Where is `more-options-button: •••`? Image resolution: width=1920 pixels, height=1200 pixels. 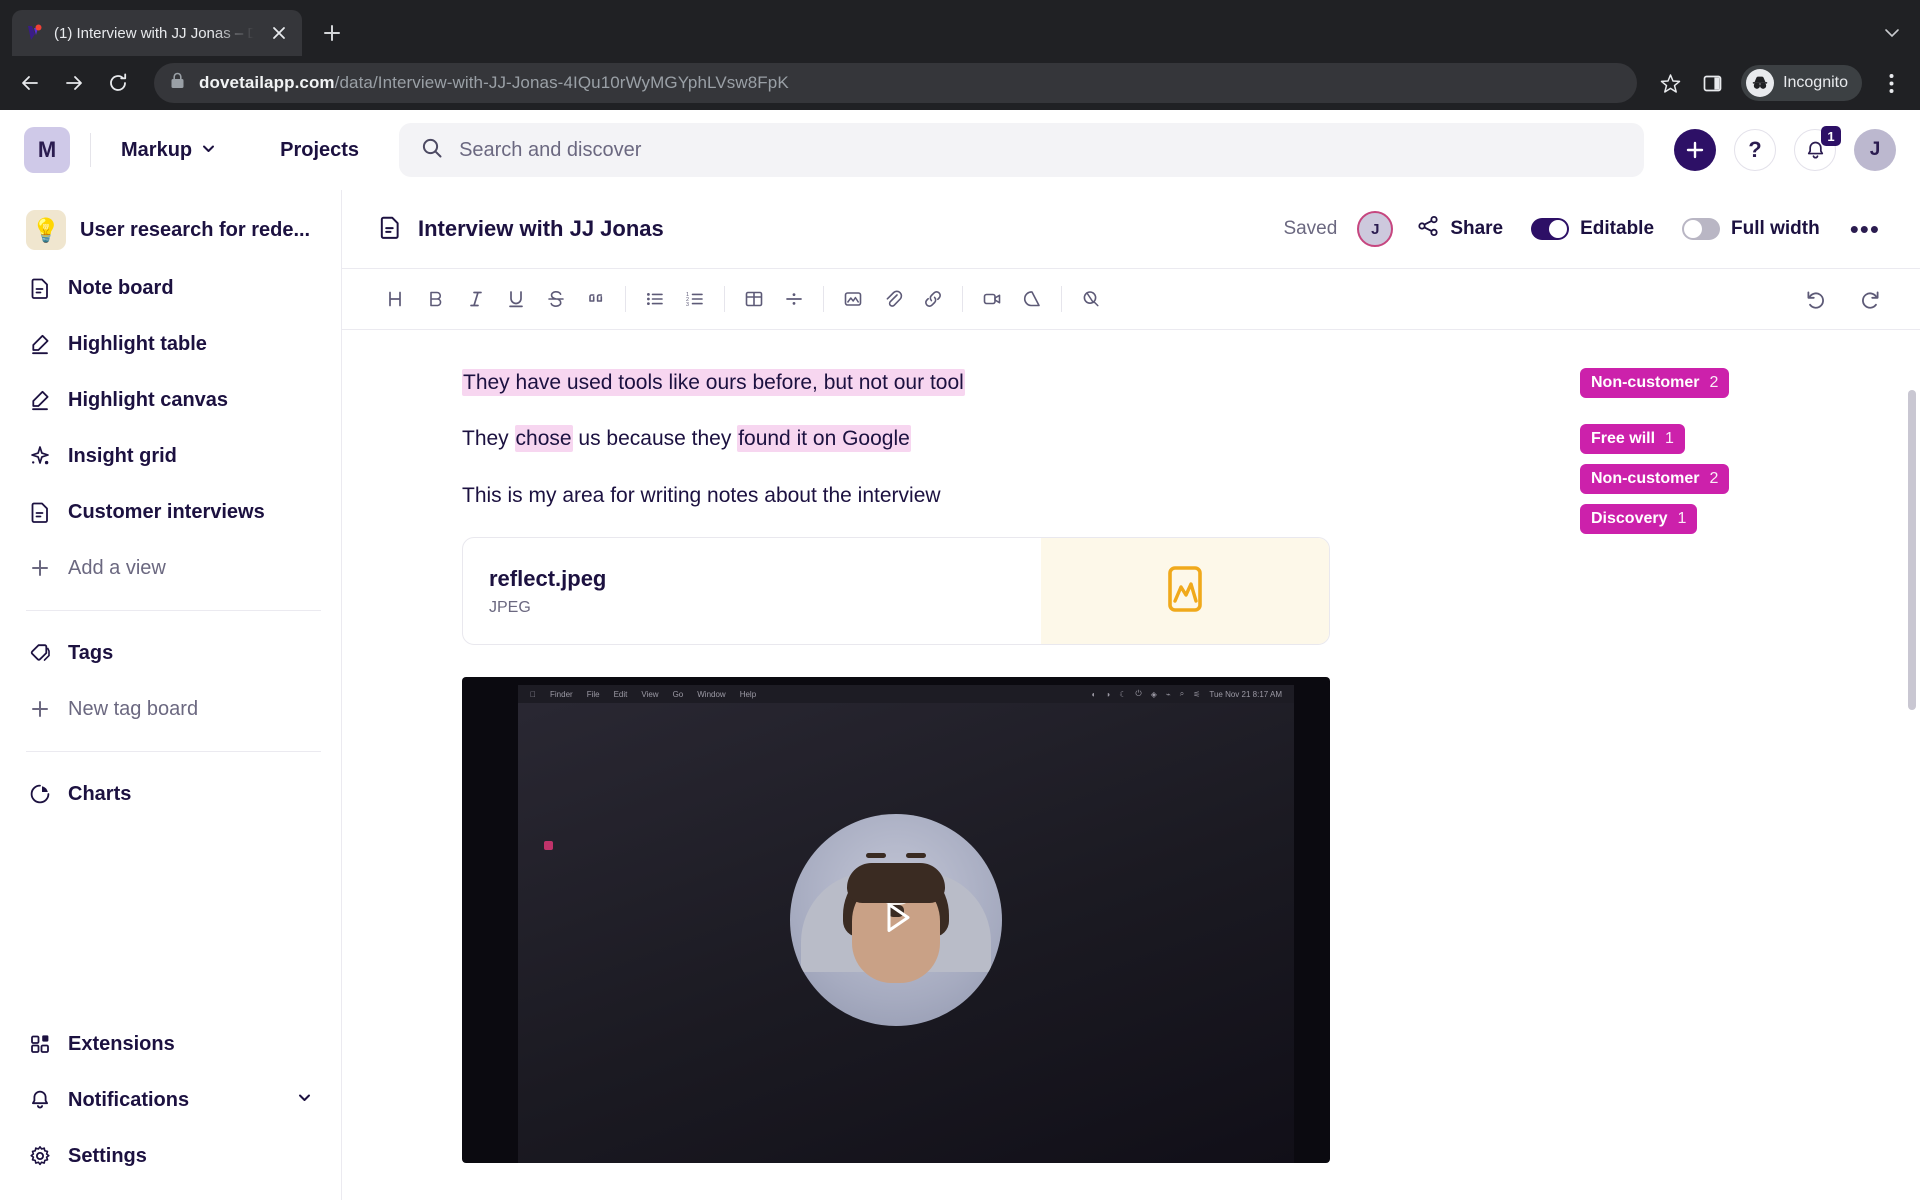
more-options-button: ••• is located at coordinates (1865, 229).